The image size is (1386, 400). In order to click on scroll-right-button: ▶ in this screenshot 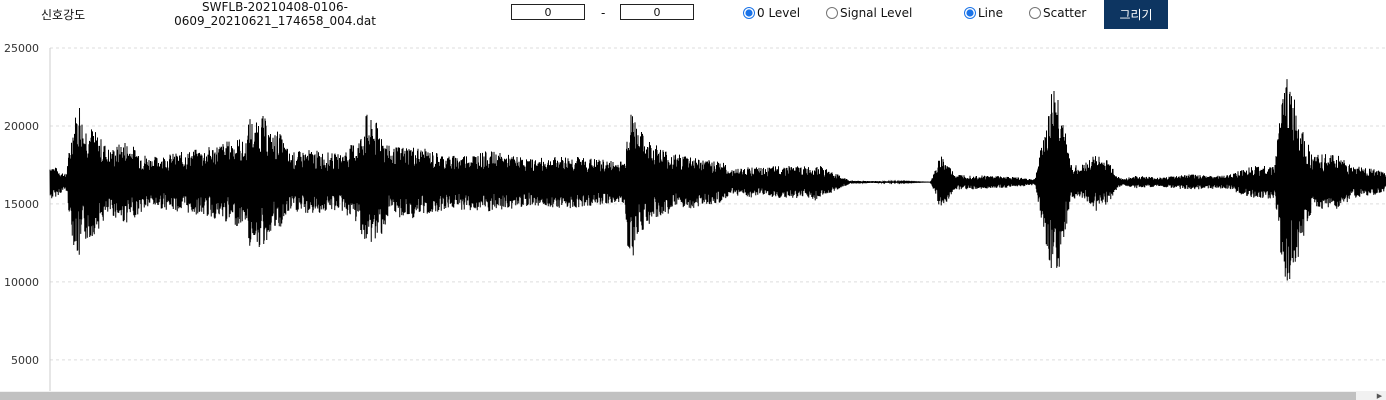, I will do `click(1379, 396)`.